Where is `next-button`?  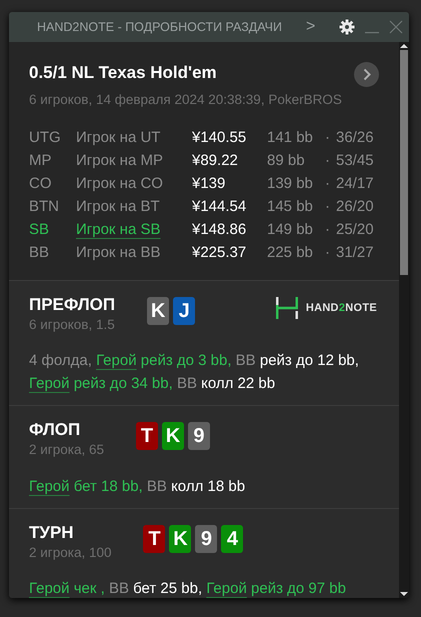
next-button is located at coordinates (366, 74).